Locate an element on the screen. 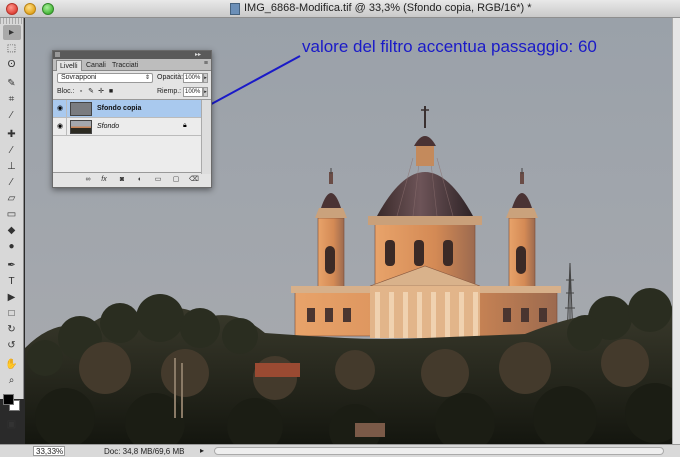 Image resolution: width=680 pixels, height=457 pixels. fill-input: 100% is located at coordinates (193, 92).